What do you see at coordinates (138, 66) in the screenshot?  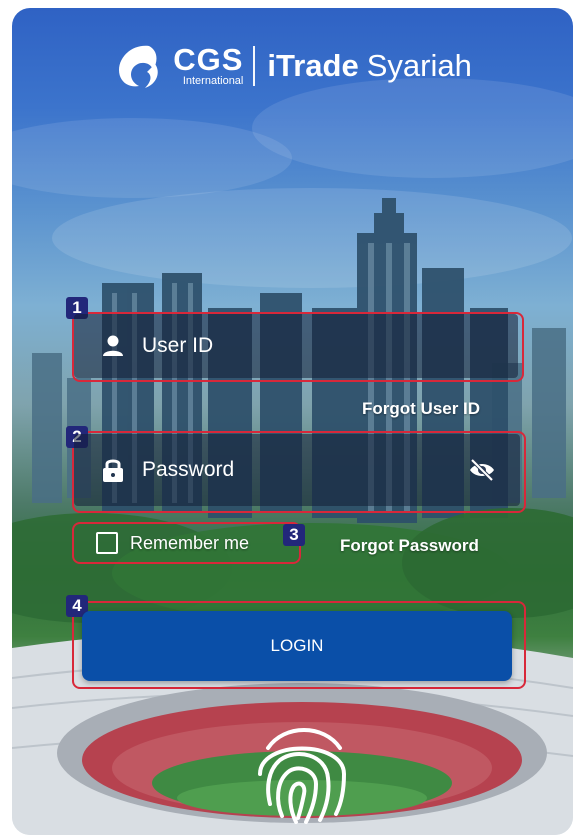 I see `cgs-swirl-icon` at bounding box center [138, 66].